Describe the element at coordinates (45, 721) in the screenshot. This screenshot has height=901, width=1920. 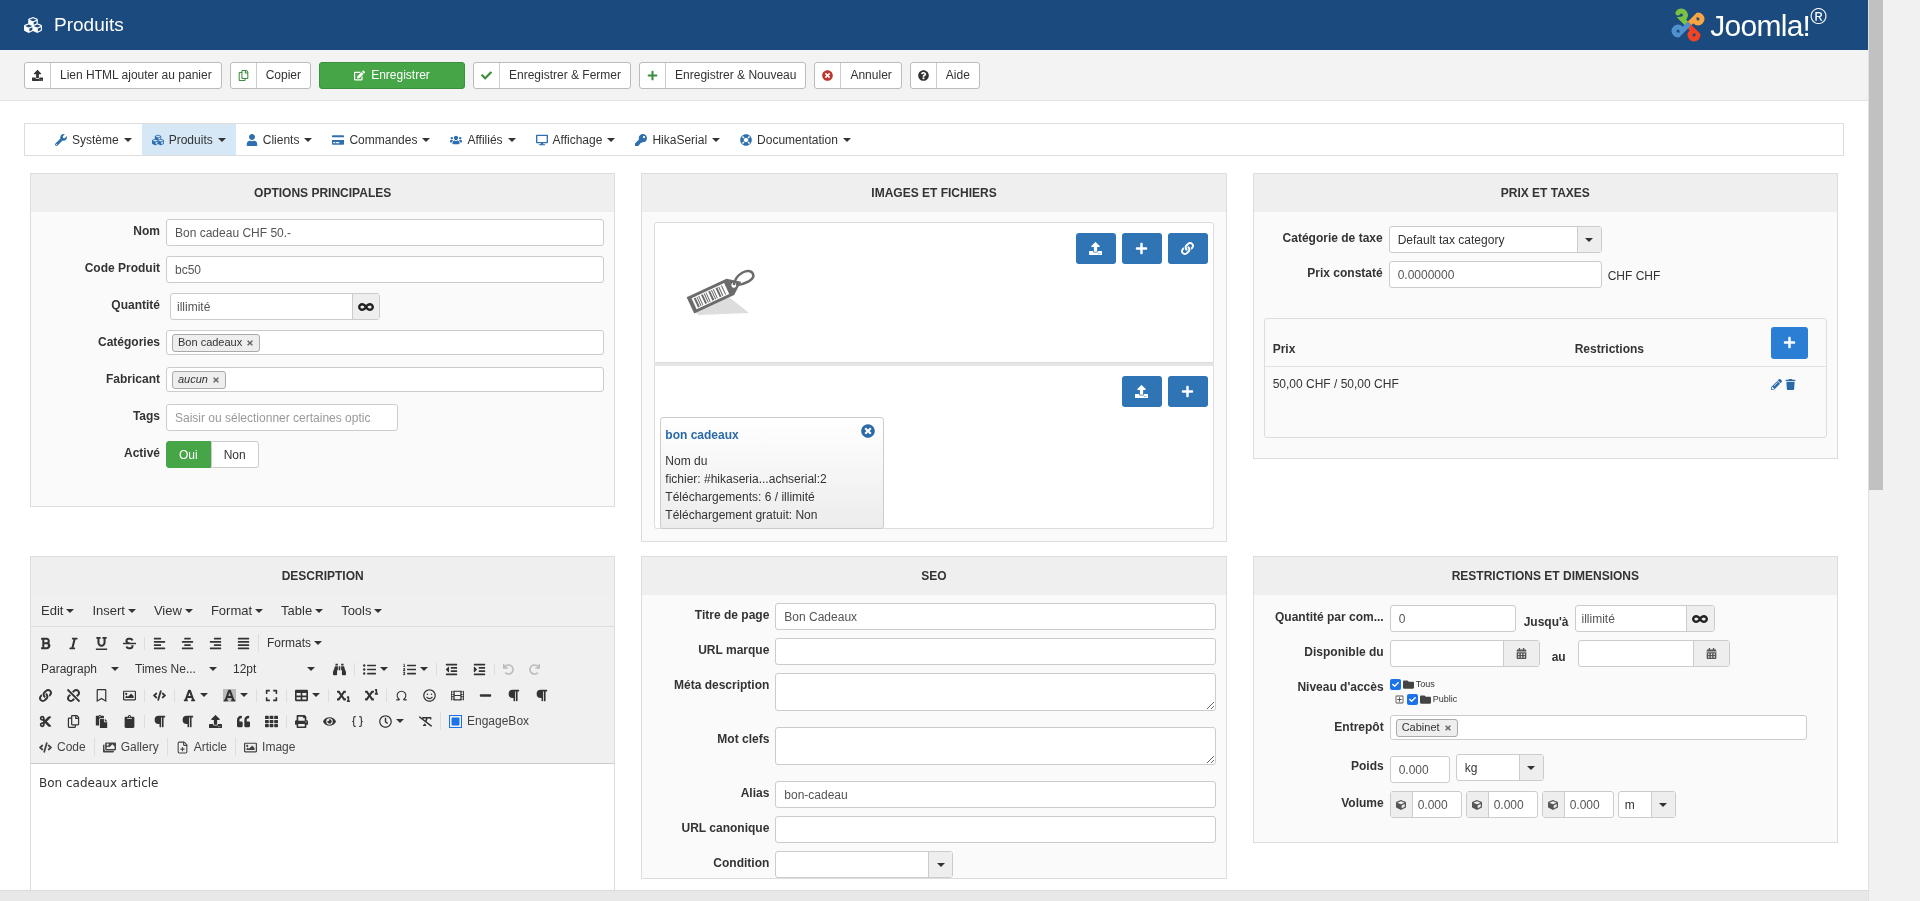
I see `cut-icon` at that location.